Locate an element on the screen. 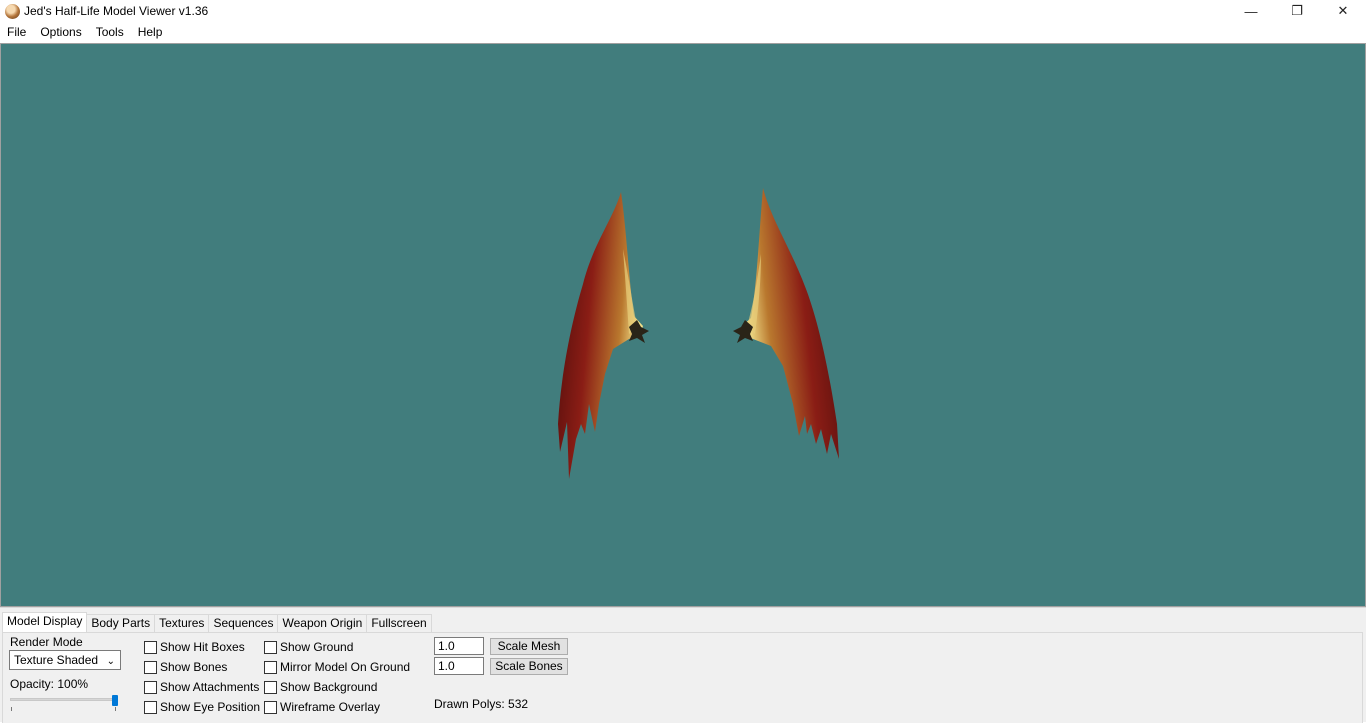 This screenshot has width=1366, height=723. title-bar: Jed's Half-Life Model Viewer v1.36 — ❐ ✕ is located at coordinates (683, 11).